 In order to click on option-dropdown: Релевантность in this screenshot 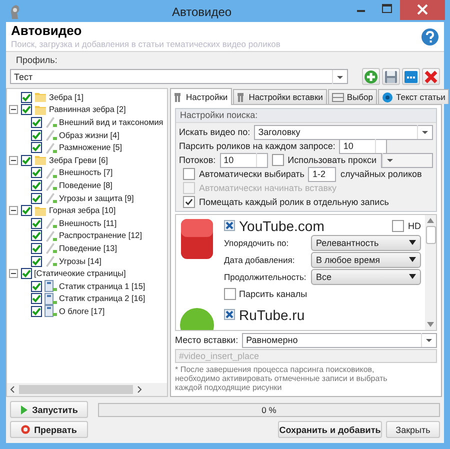, I will do `click(366, 242)`.